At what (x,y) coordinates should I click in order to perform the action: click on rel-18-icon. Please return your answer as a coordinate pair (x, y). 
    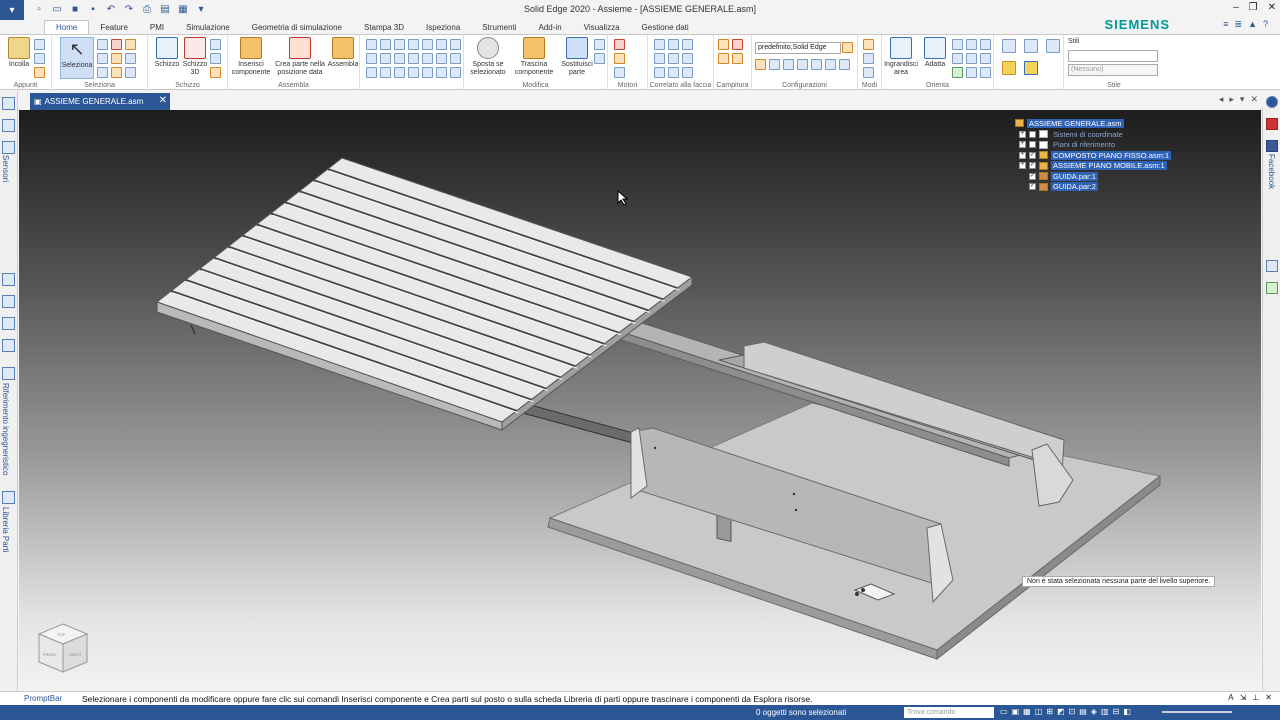
    Looking at the image, I should click on (413, 72).